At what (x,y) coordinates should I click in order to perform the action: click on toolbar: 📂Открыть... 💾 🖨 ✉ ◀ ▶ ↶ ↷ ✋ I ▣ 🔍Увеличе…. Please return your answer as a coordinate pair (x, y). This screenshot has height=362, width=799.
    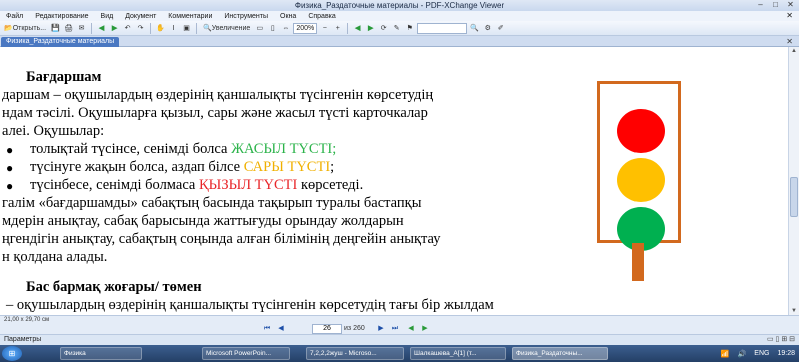
    Looking at the image, I should click on (399, 28).